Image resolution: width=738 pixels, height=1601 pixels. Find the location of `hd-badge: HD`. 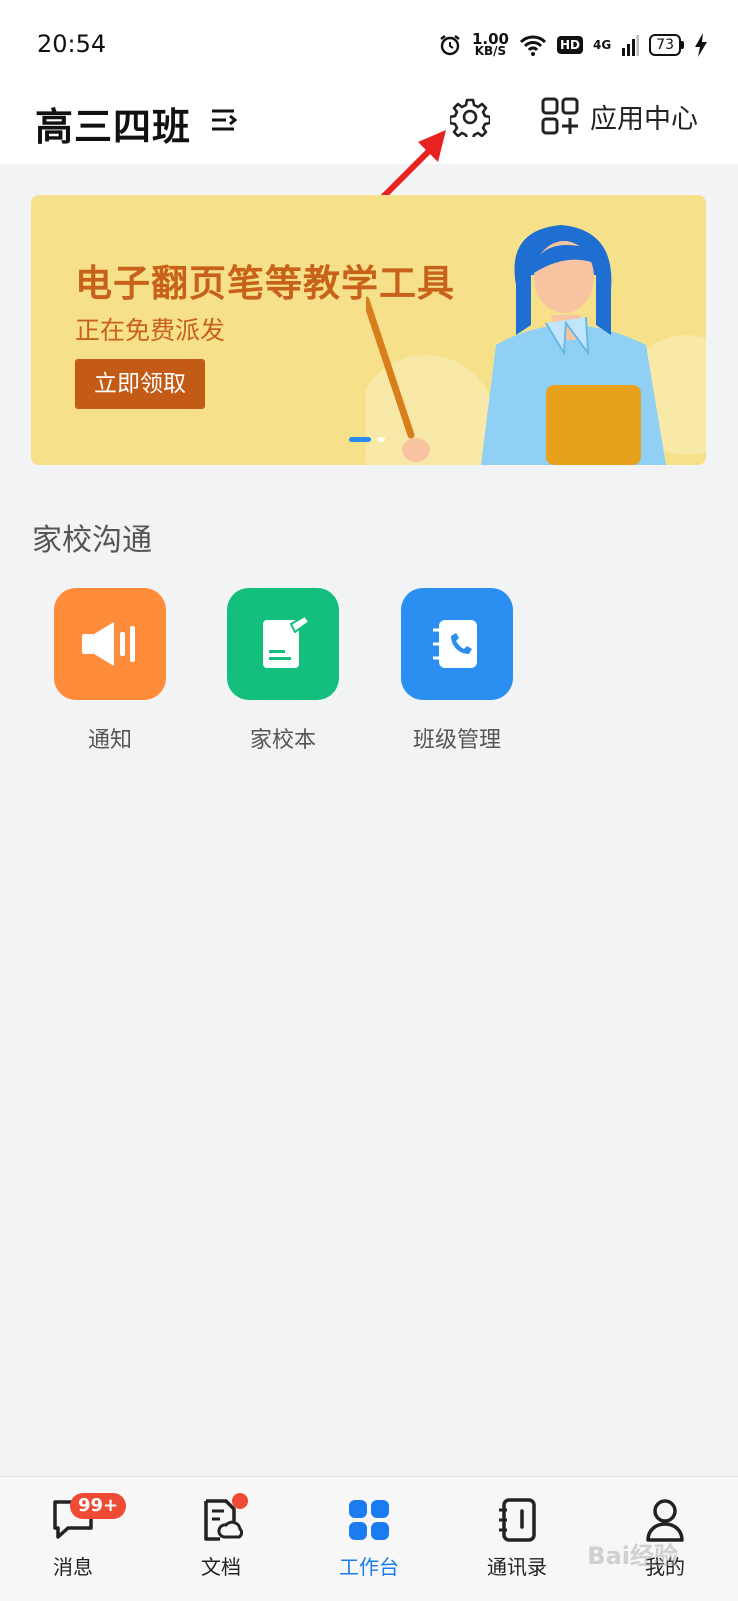

hd-badge: HD is located at coordinates (569, 45).